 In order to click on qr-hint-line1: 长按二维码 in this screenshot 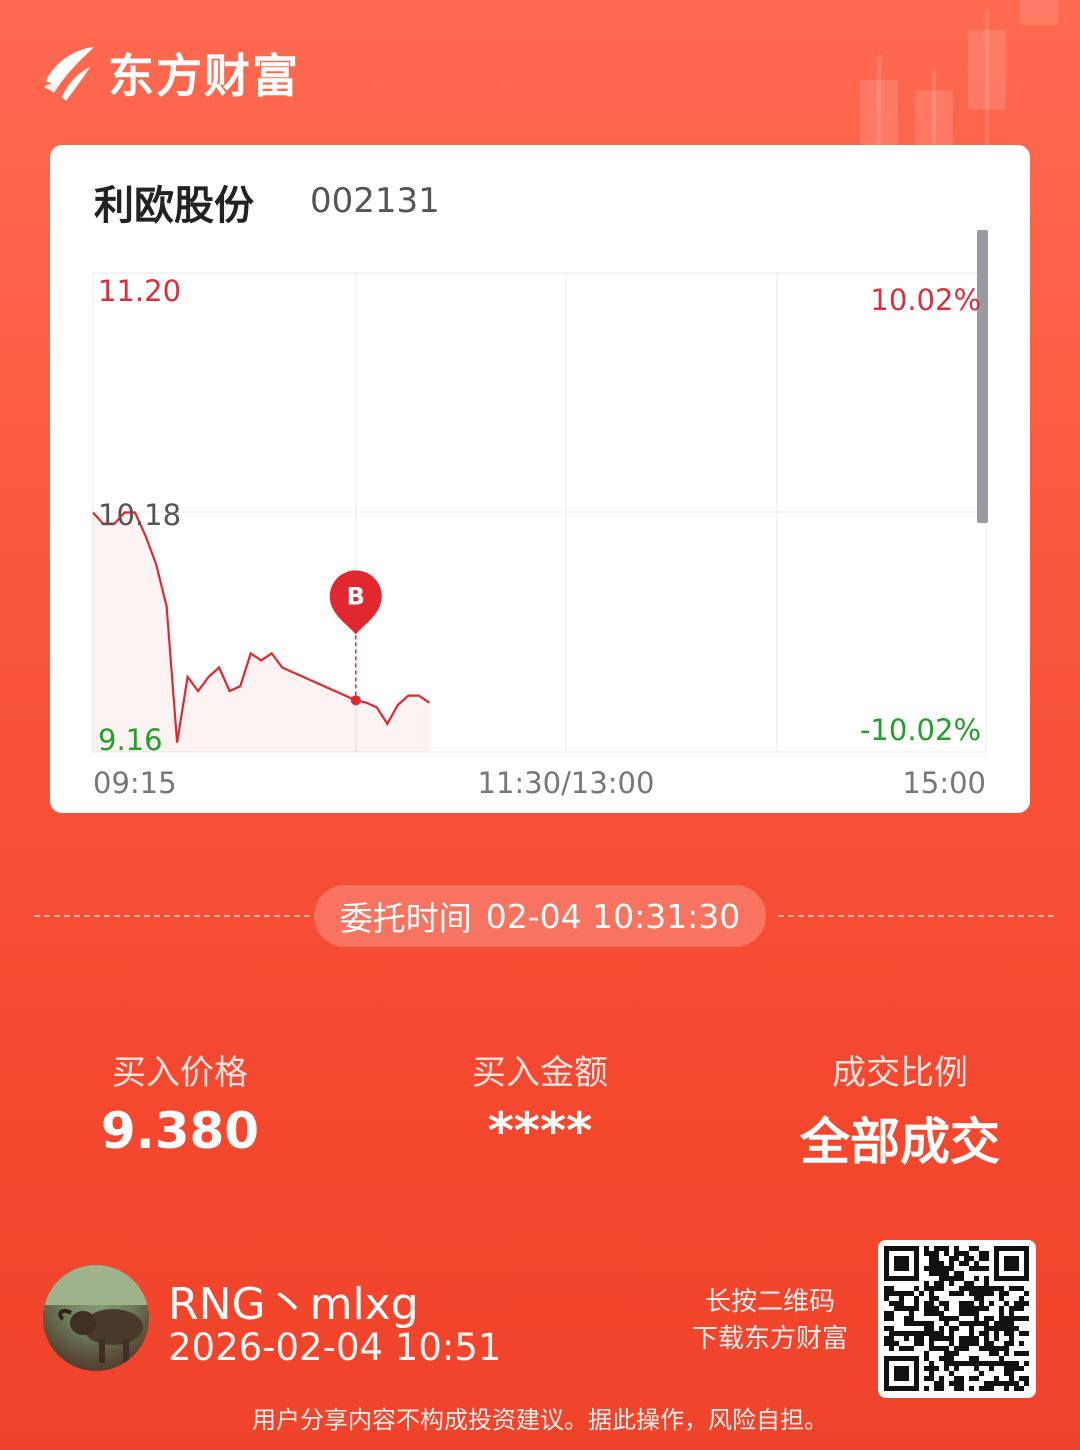, I will do `click(769, 1302)`.